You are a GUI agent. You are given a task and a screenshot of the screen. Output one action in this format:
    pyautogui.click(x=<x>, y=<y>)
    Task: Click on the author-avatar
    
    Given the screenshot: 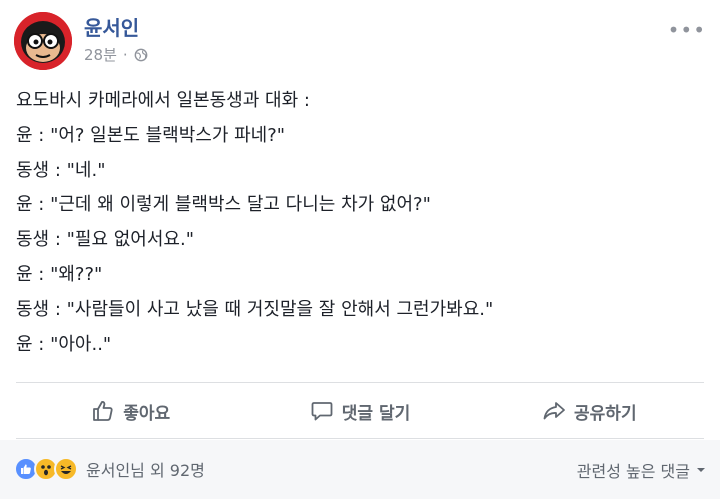 What is the action you would take?
    pyautogui.click(x=43, y=41)
    